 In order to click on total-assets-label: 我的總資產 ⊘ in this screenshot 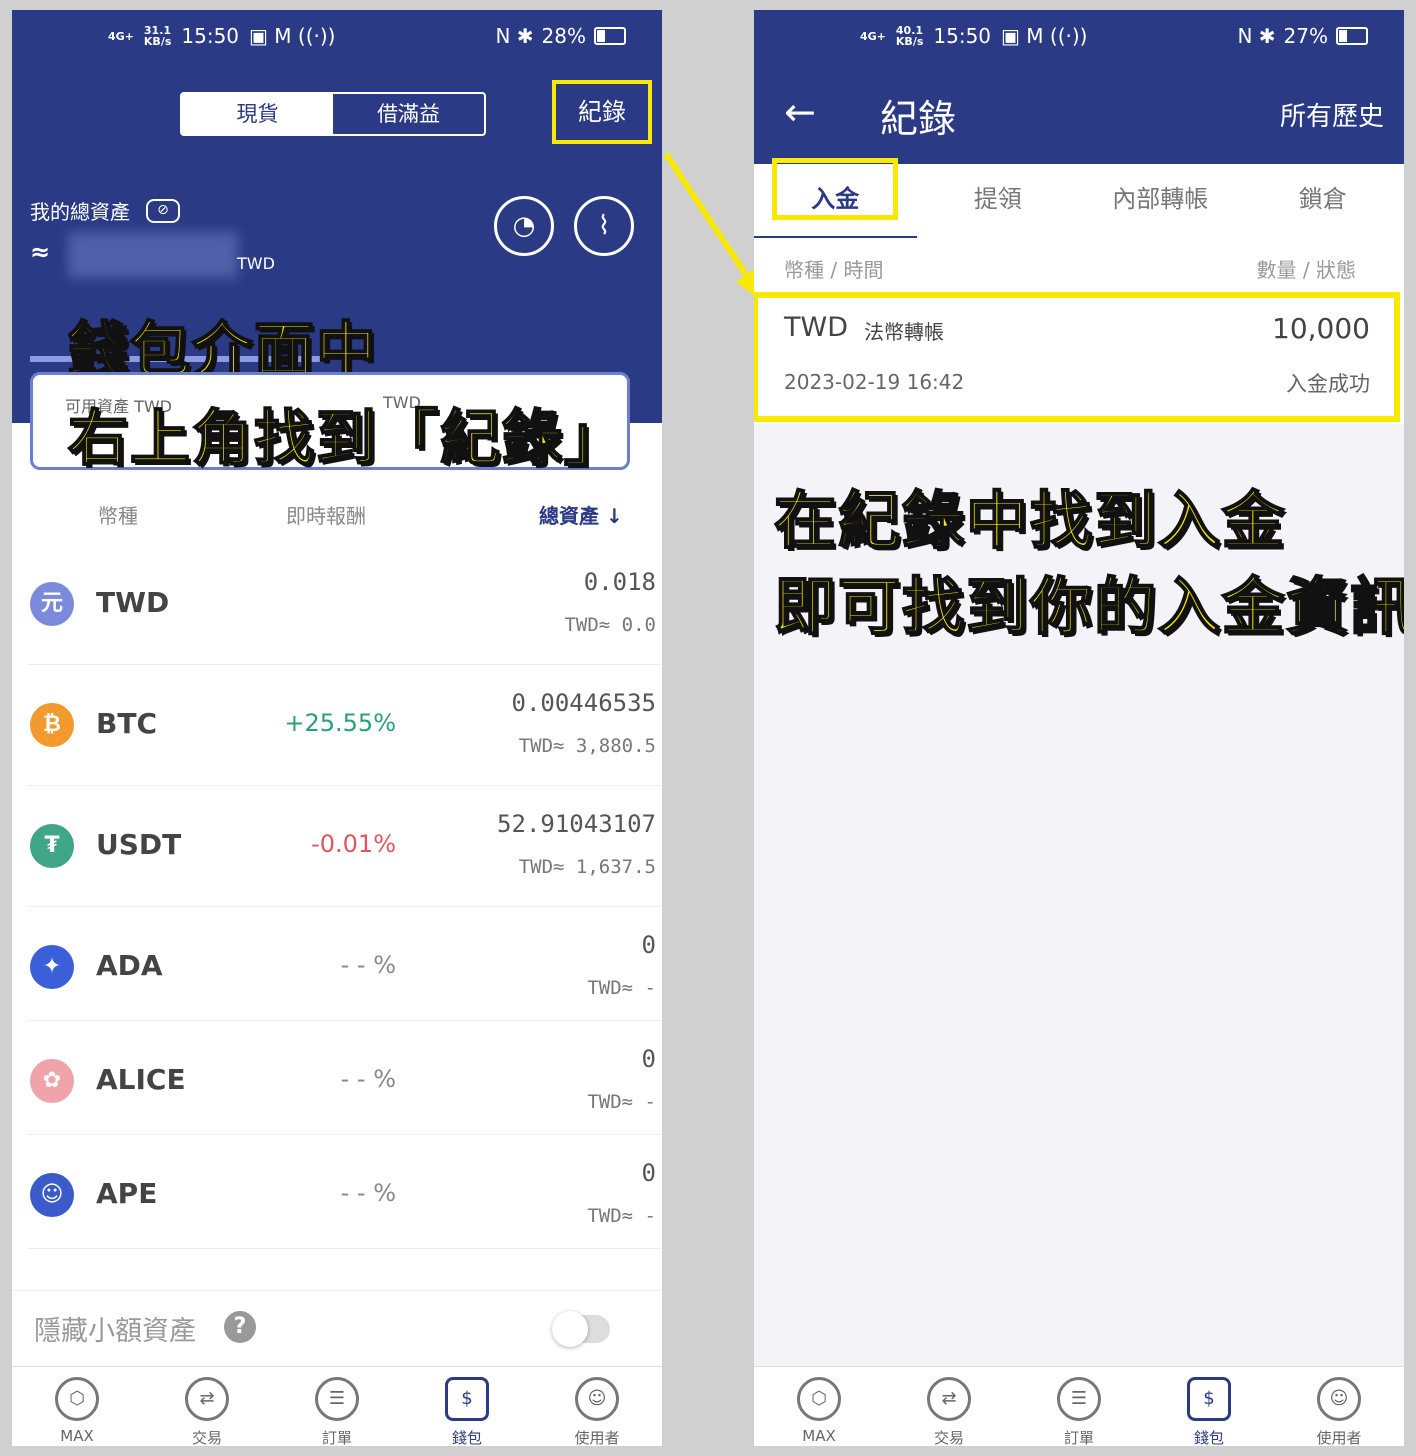, I will do `click(105, 210)`.